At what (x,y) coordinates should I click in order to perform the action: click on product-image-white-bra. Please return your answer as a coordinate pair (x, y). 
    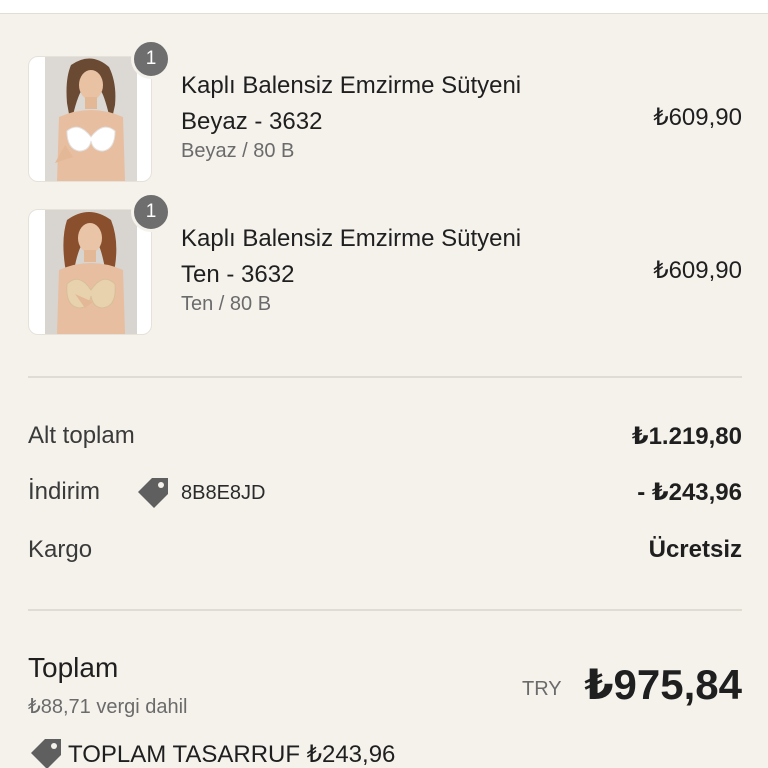
    Looking at the image, I should click on (91, 119).